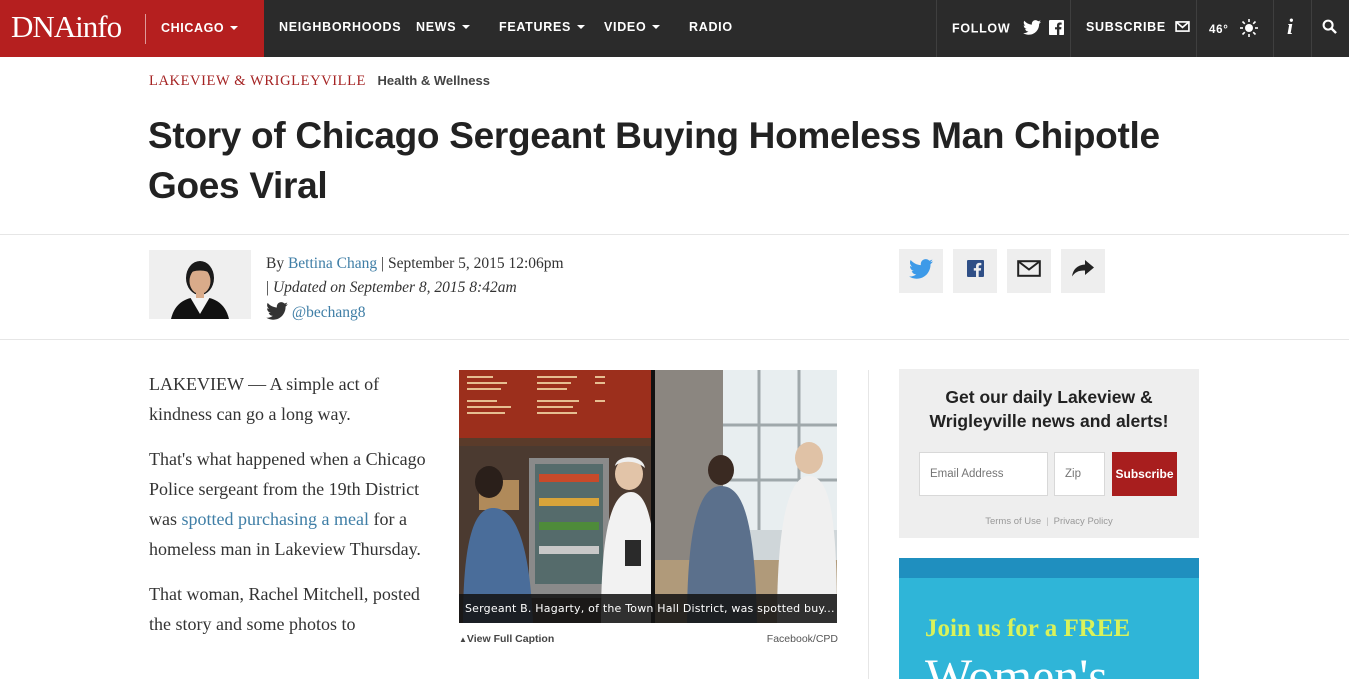 This screenshot has width=1349, height=679. I want to click on weather-widget: 46°, so click(1234, 29).